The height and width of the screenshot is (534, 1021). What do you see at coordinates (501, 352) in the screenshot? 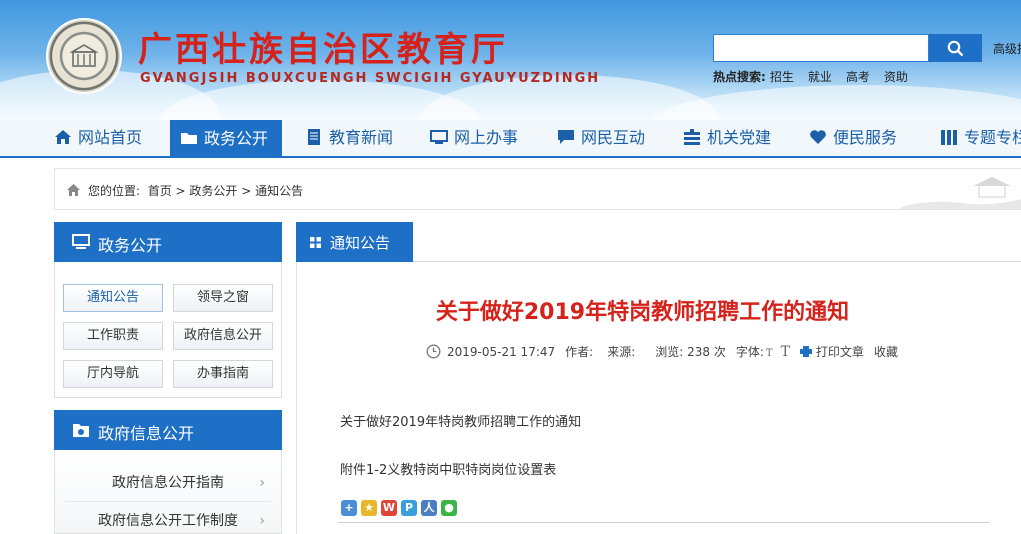
I see `article-datetime: 2019-05-21 17:47` at bounding box center [501, 352].